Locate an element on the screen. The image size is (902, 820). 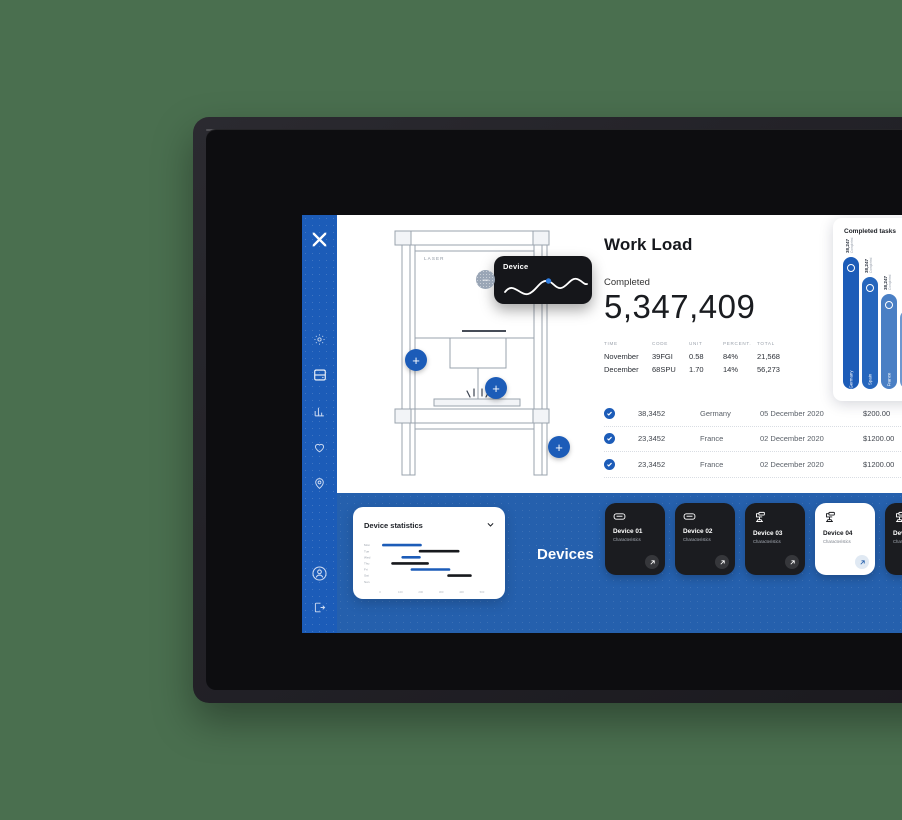
device-tooltip: Device is located at coordinates (543, 280).